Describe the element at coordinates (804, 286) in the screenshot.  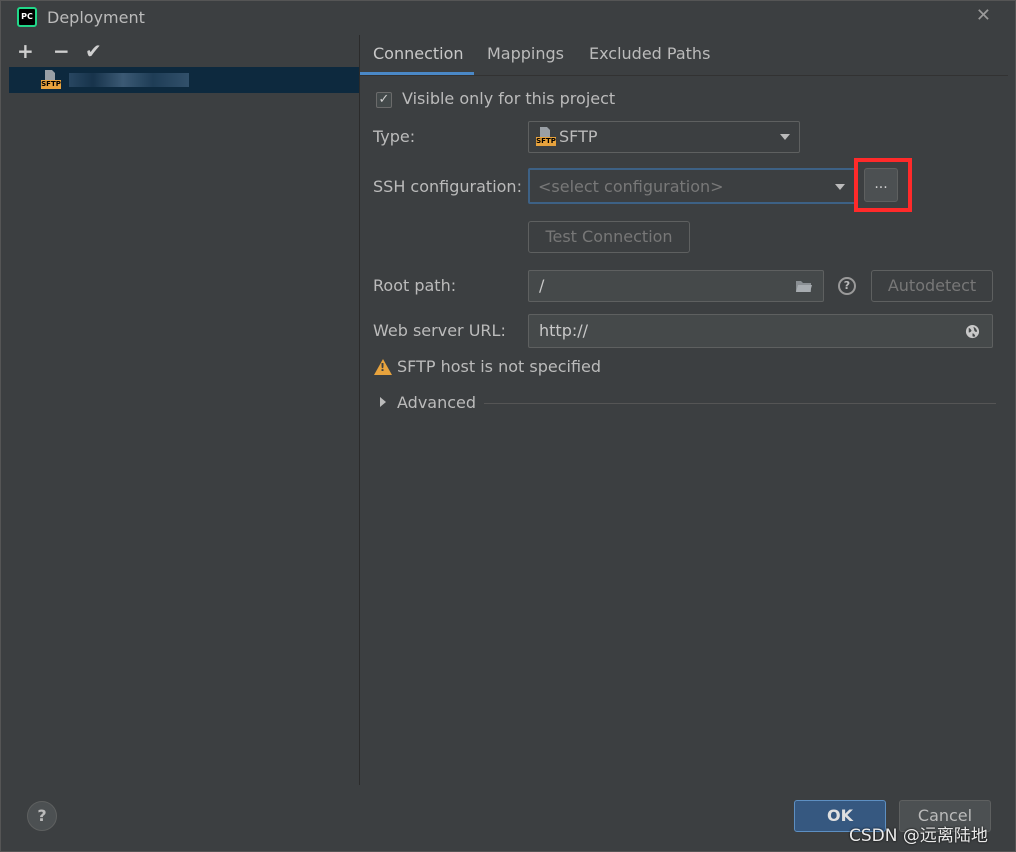
I see `folder-icon` at that location.